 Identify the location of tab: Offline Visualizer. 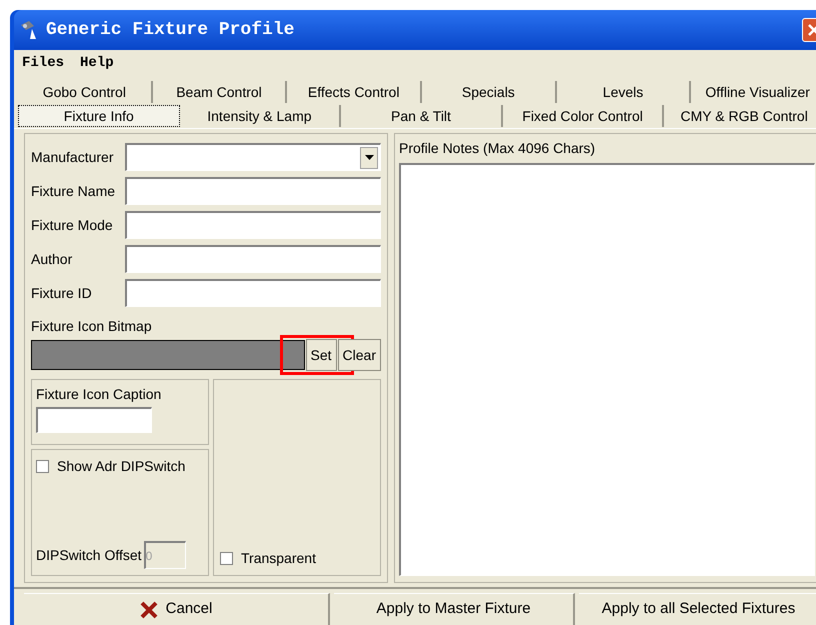
(753, 92).